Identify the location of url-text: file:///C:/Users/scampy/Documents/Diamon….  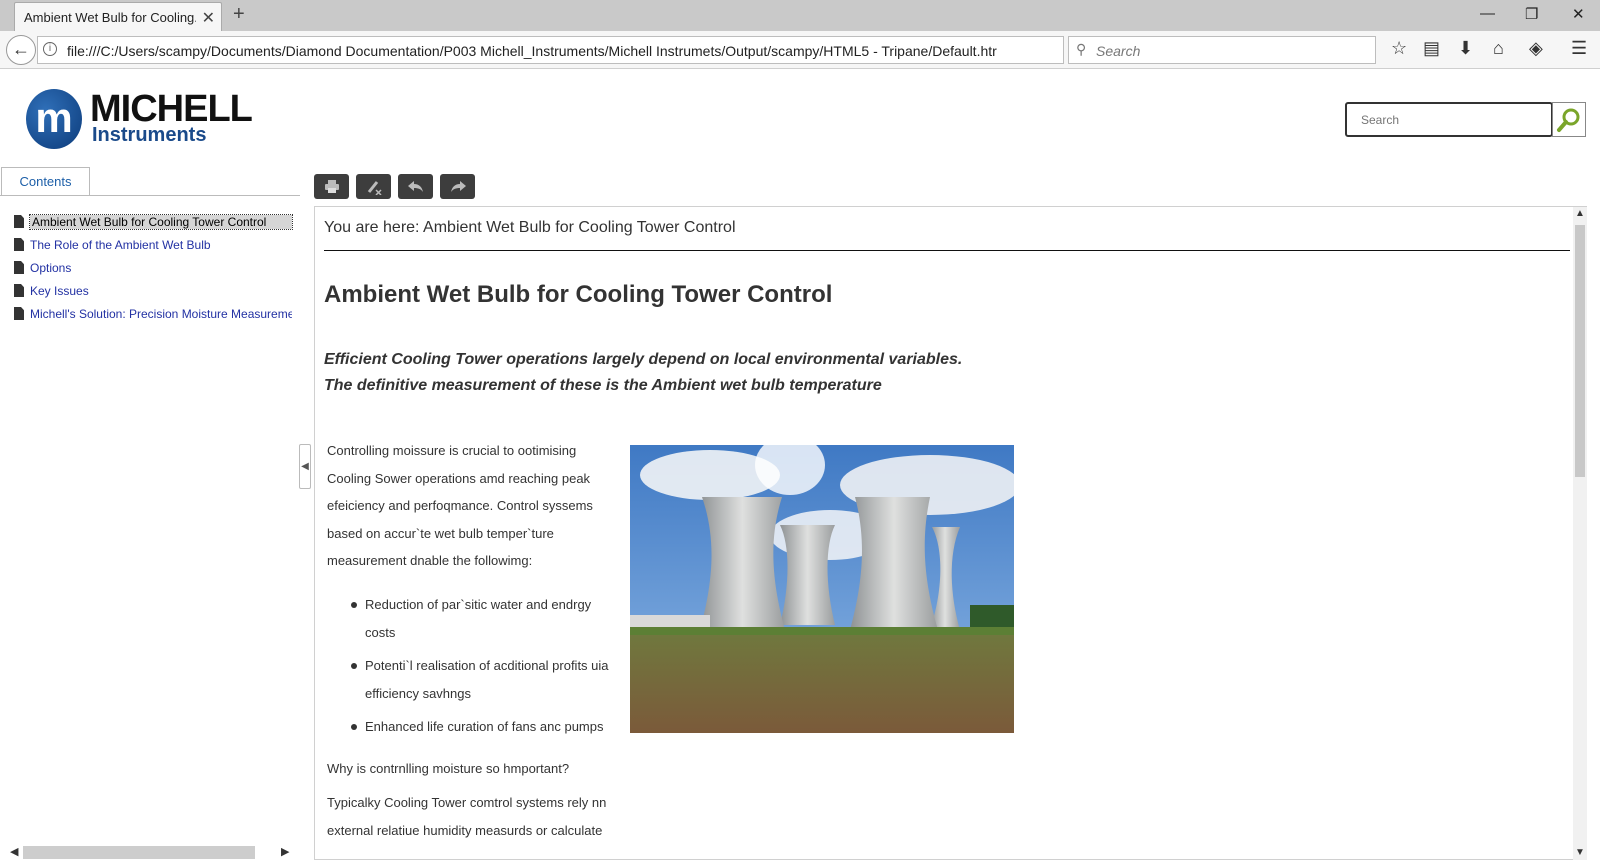
(532, 51).